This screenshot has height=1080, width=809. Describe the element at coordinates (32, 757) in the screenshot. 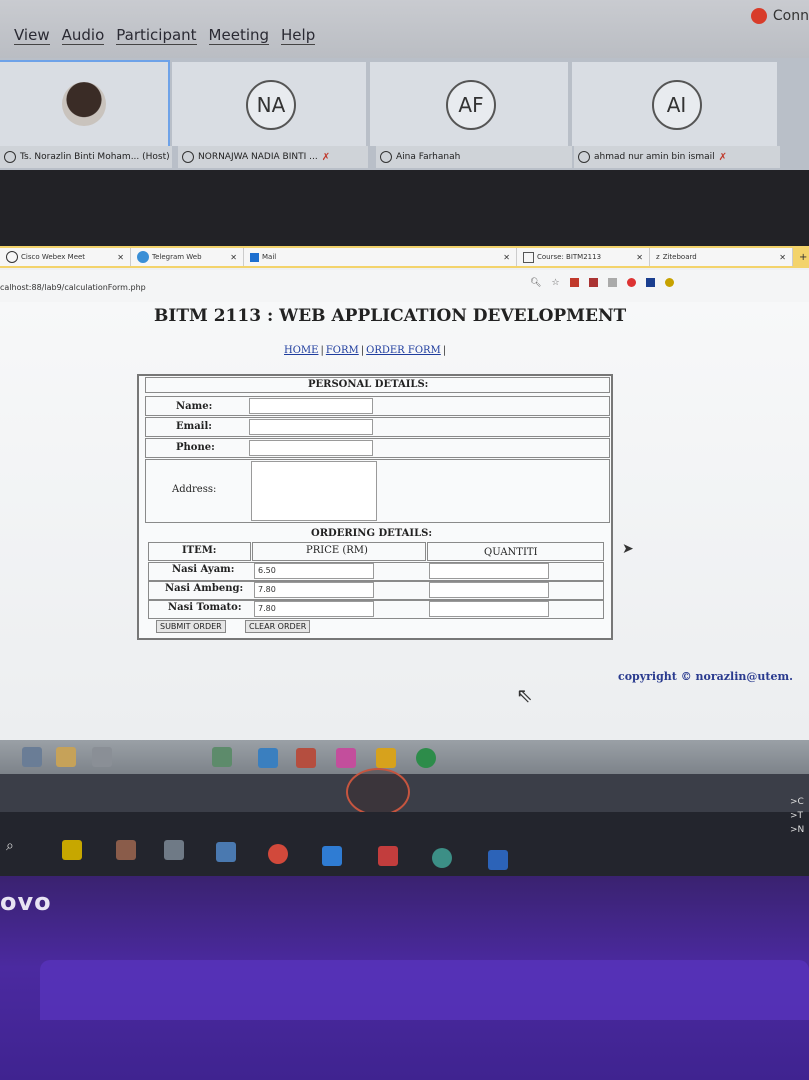

I see `home-icon` at that location.